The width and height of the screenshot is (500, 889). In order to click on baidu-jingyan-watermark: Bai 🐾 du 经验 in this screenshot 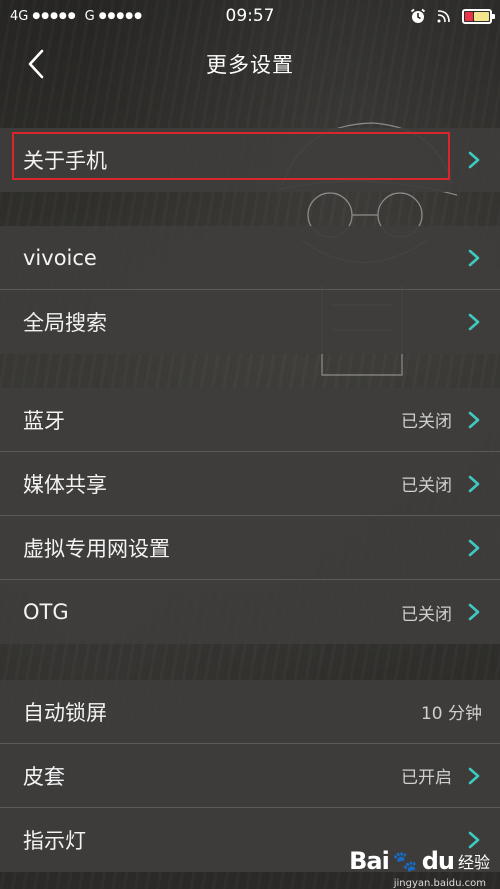, I will do `click(419, 861)`.